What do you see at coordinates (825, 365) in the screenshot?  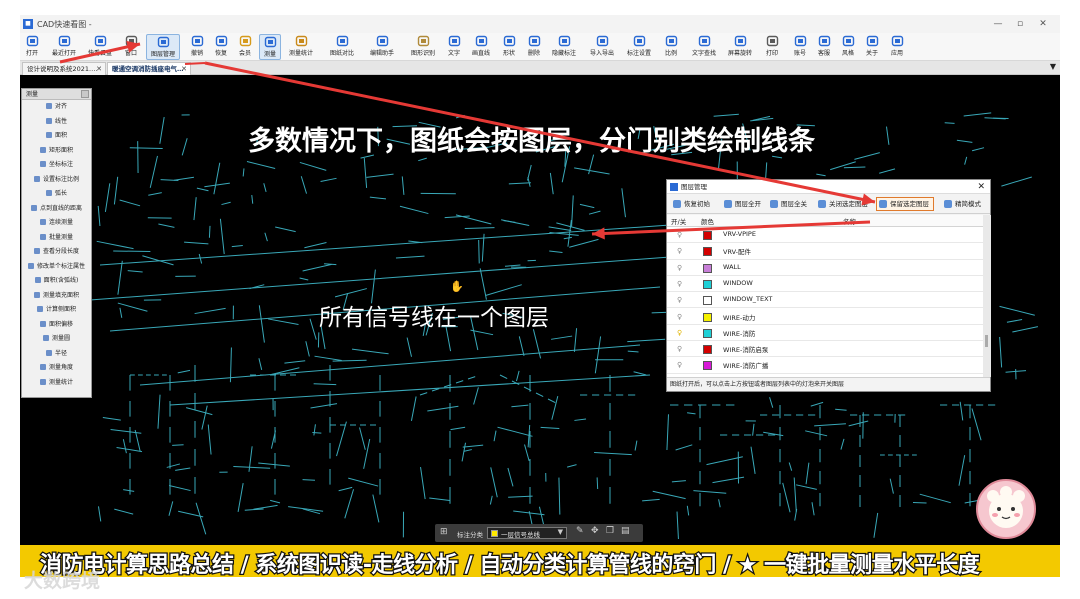 I see `layer-row: ♀ WIRE-消防广播` at bounding box center [825, 365].